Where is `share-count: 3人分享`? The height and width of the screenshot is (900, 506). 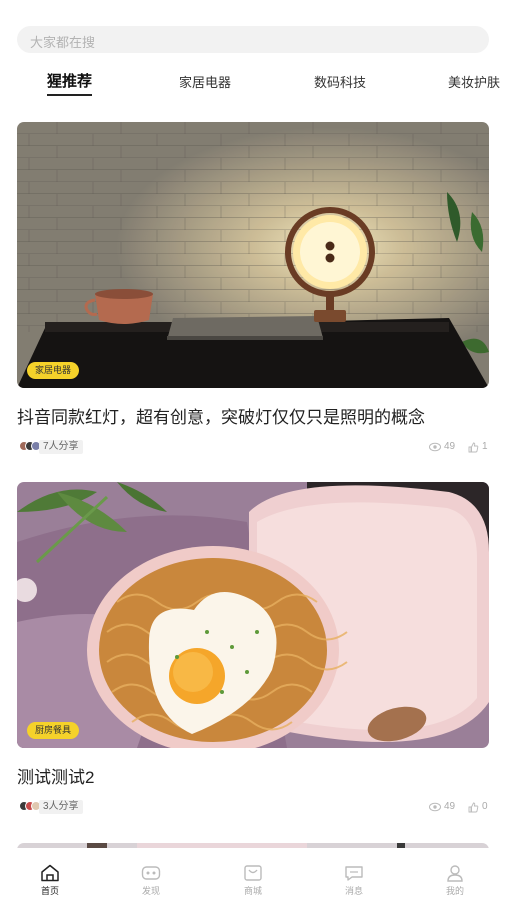
share-count: 3人分享 is located at coordinates (61, 807).